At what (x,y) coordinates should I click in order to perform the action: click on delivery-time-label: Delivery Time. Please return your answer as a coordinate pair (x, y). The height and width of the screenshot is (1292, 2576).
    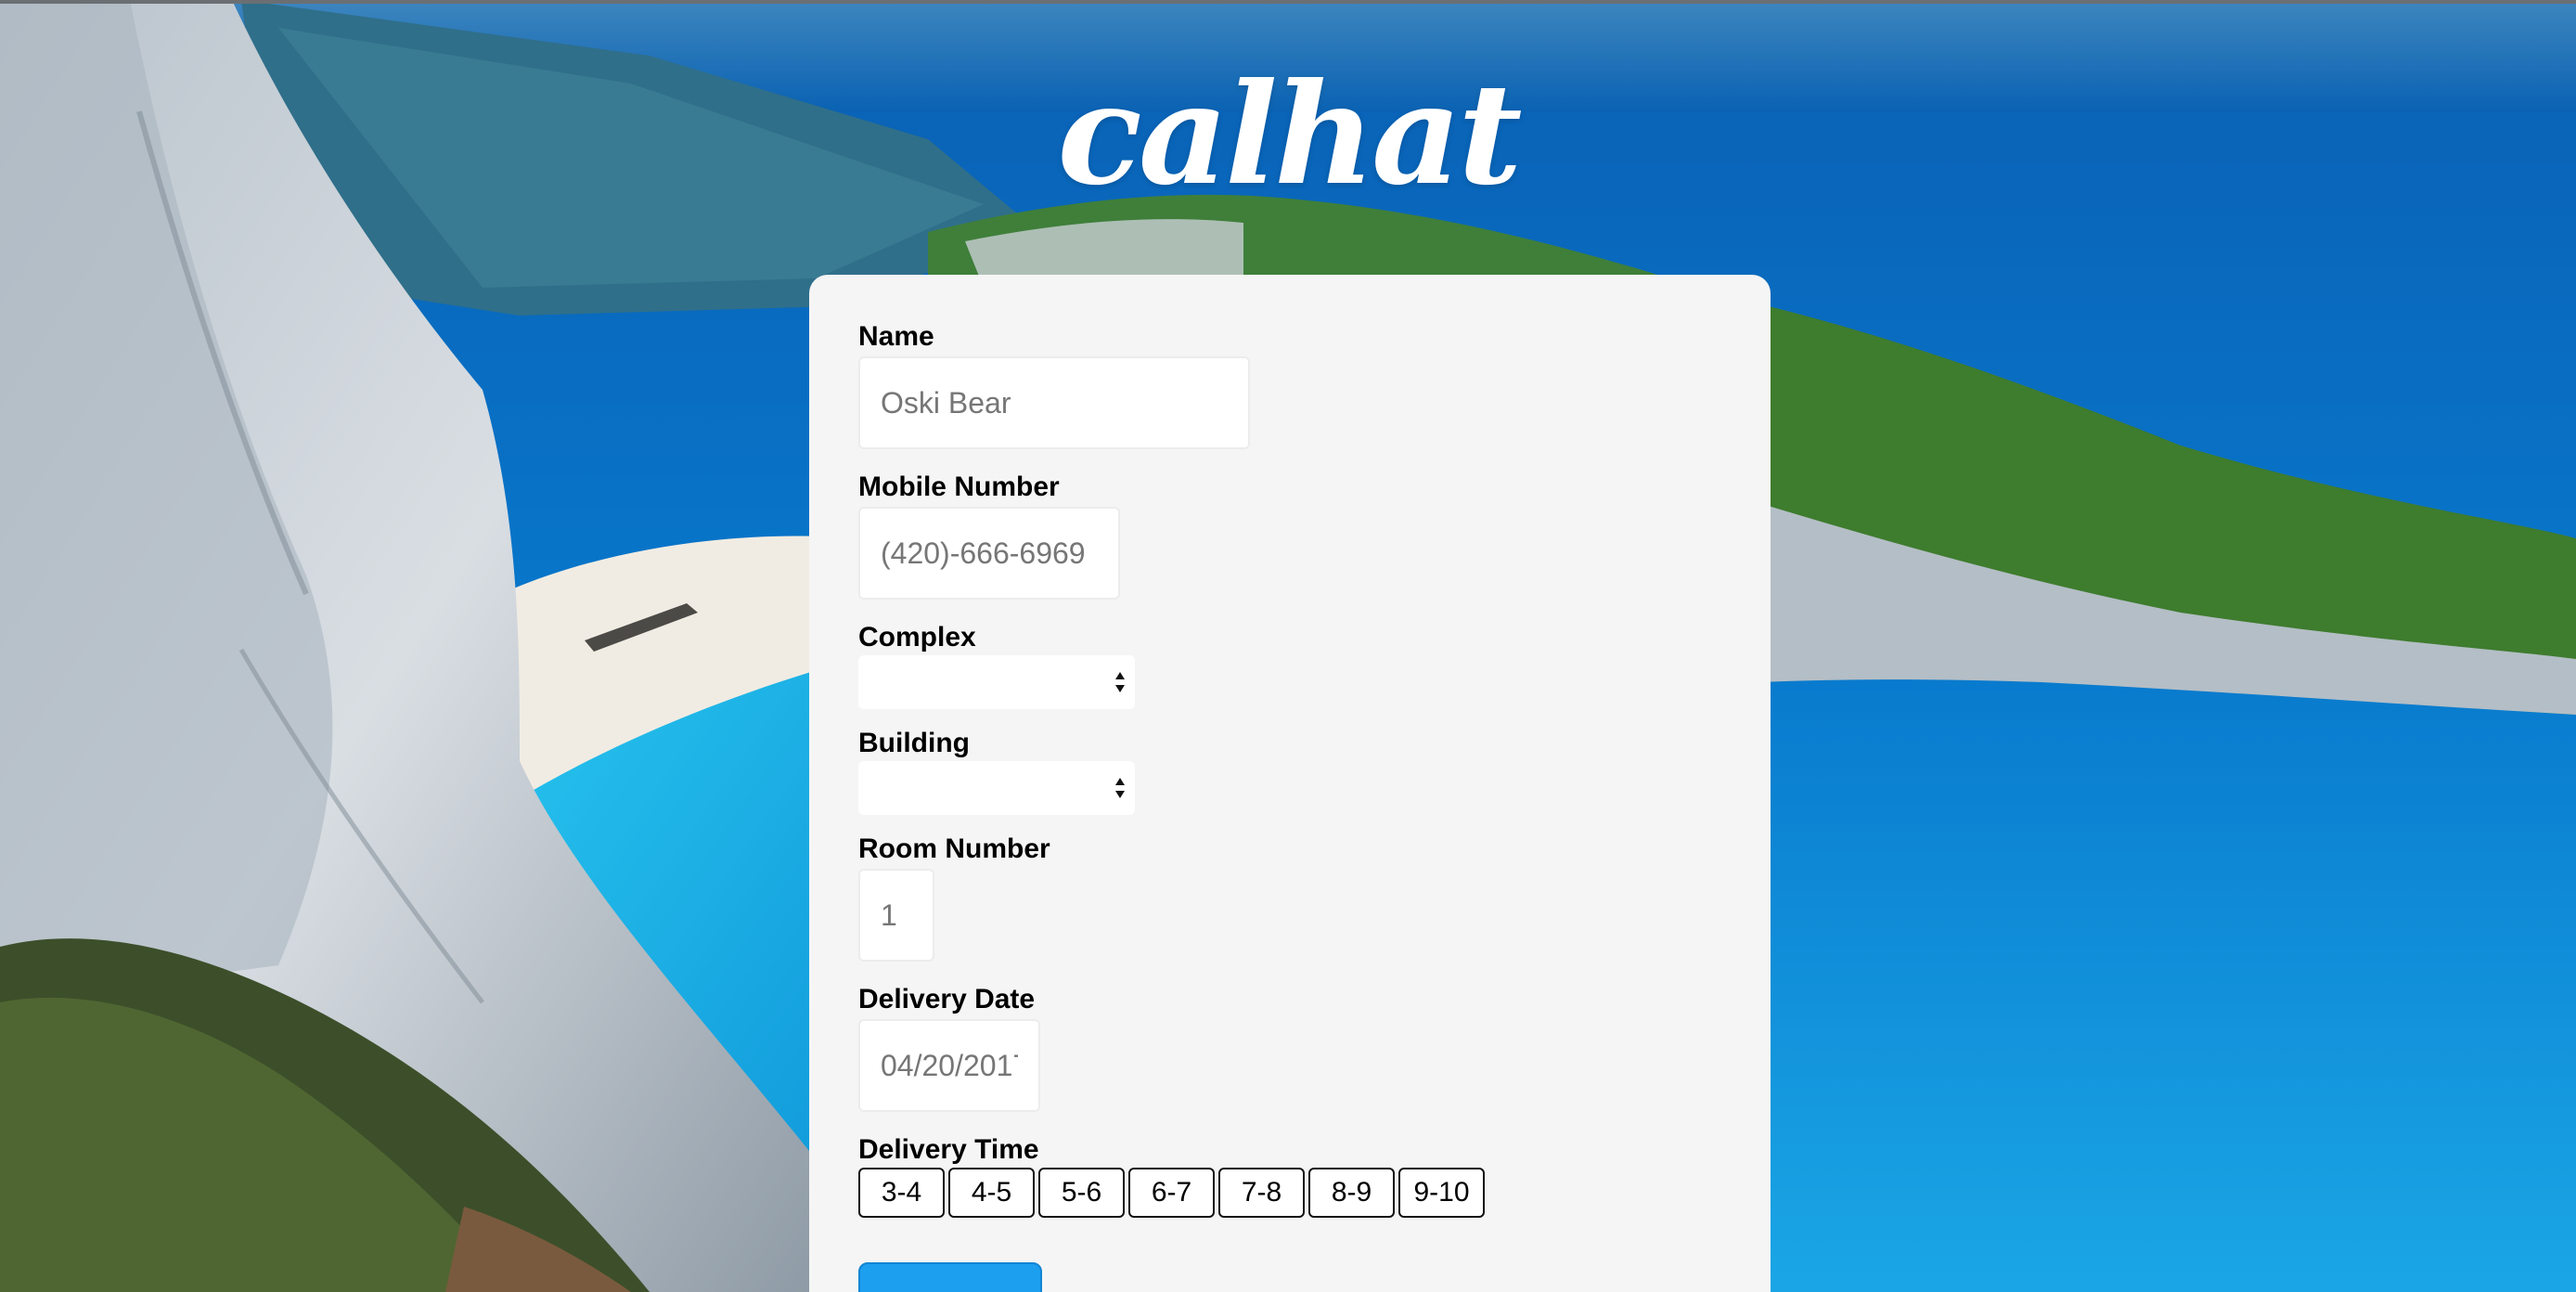
    Looking at the image, I should click on (948, 1149).